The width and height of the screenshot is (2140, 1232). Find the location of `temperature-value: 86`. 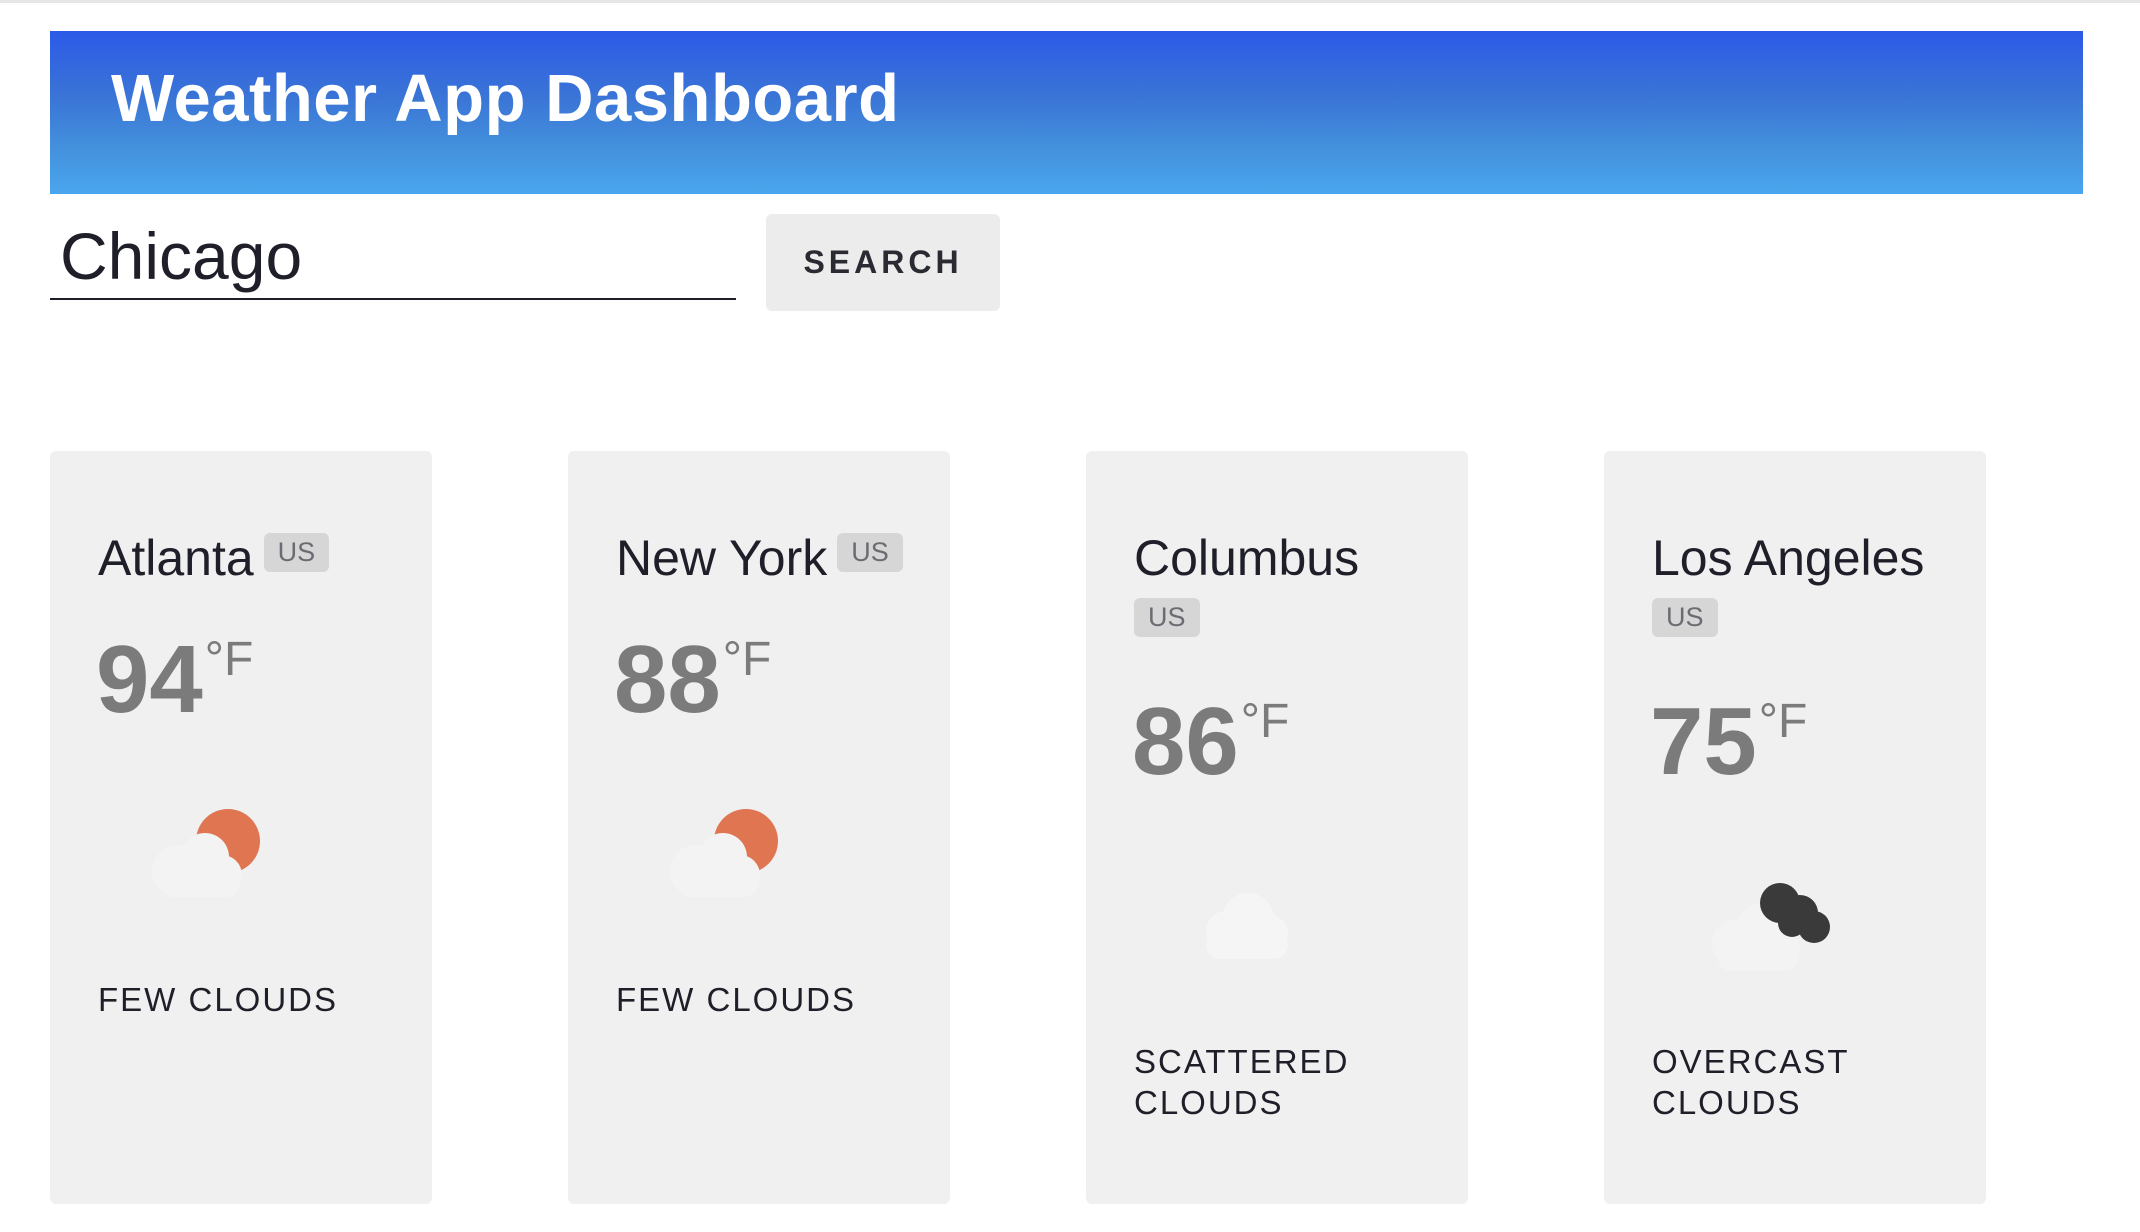

temperature-value: 86 is located at coordinates (1185, 741).